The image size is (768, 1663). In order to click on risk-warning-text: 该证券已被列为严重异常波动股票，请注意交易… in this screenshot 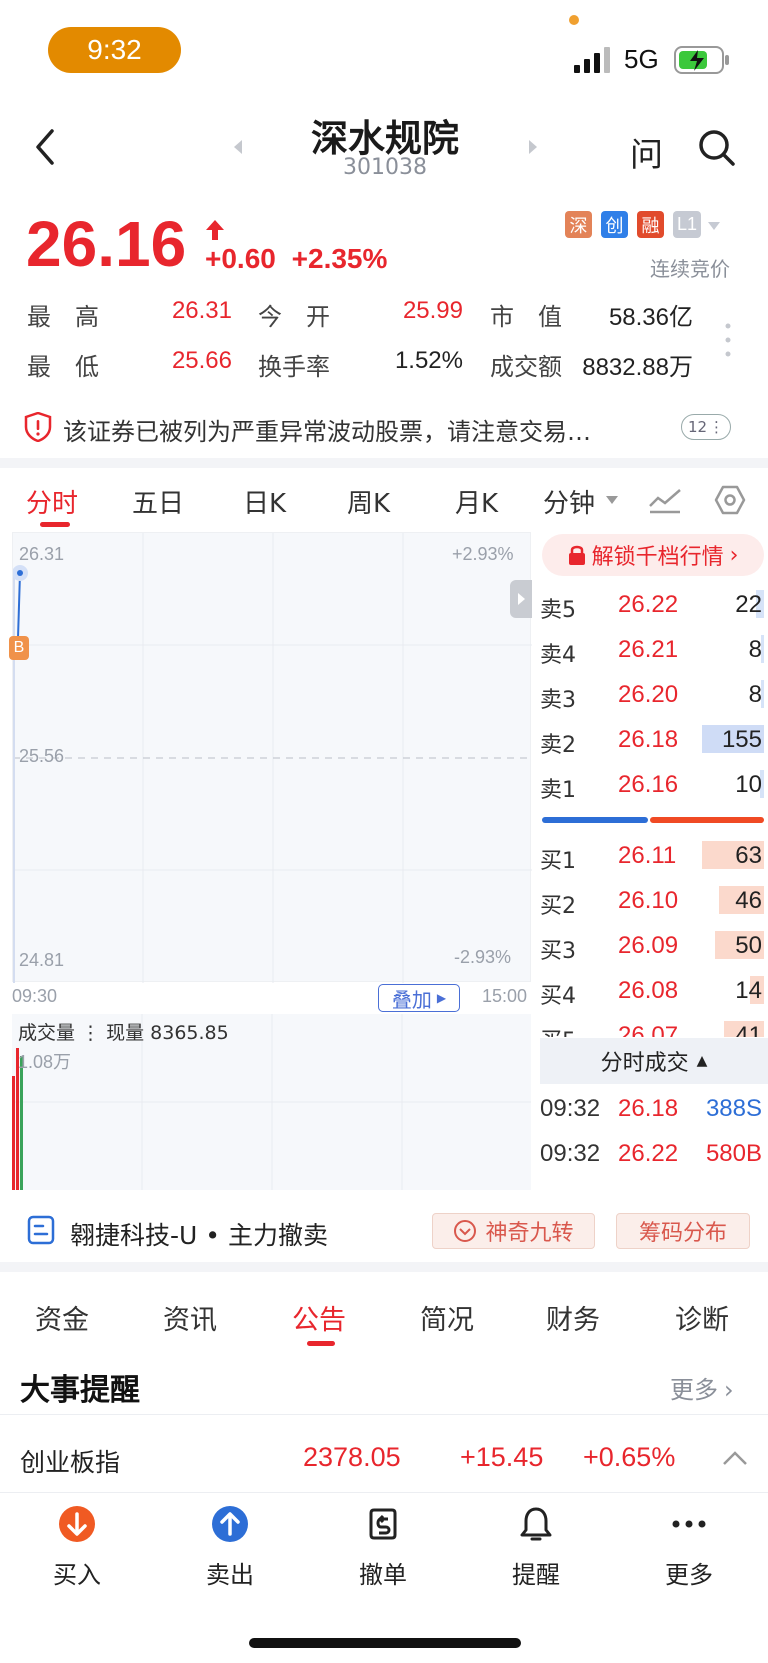, I will do `click(363, 429)`.